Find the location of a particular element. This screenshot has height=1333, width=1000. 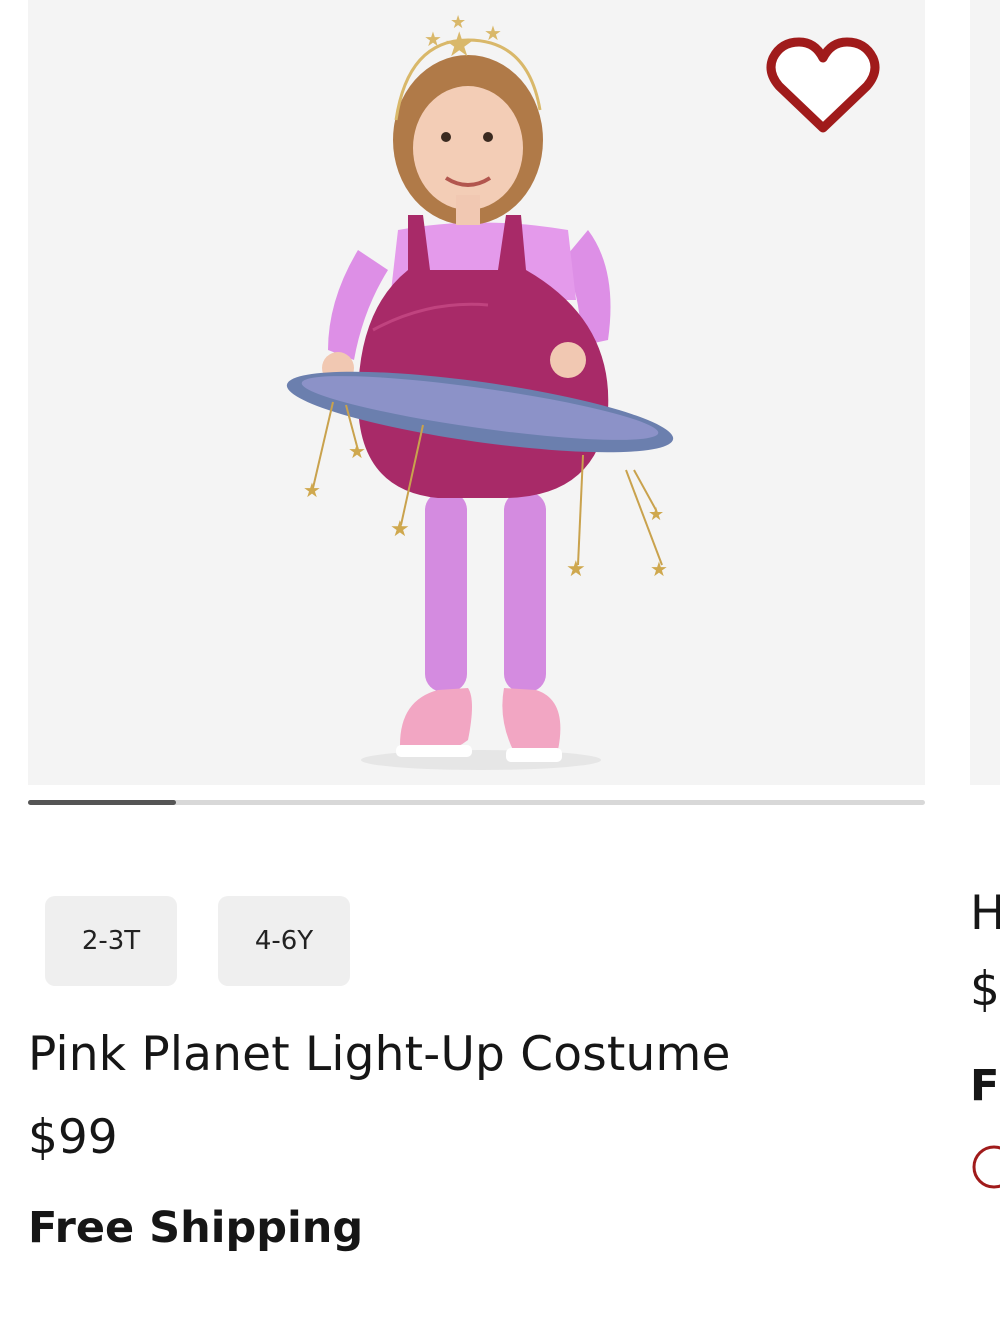

next-product-price: $ is located at coordinates (985, 989).